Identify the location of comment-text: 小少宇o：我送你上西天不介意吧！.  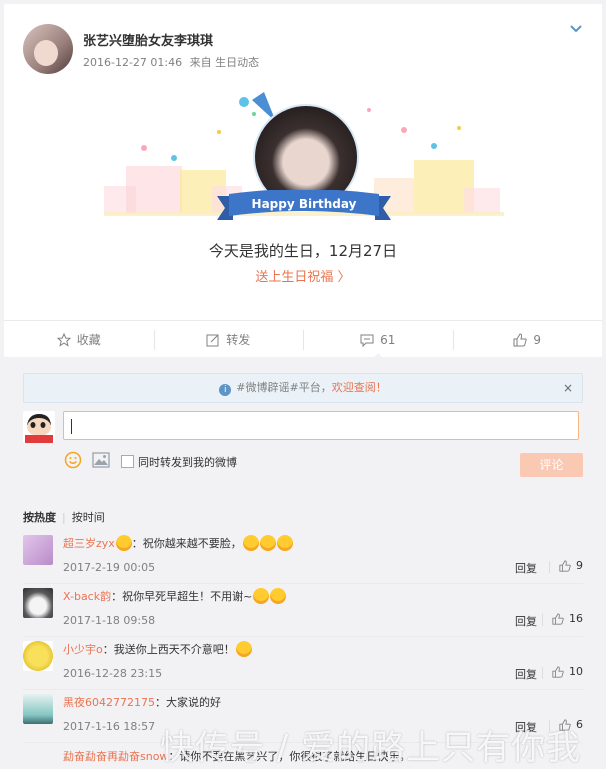
(157, 649).